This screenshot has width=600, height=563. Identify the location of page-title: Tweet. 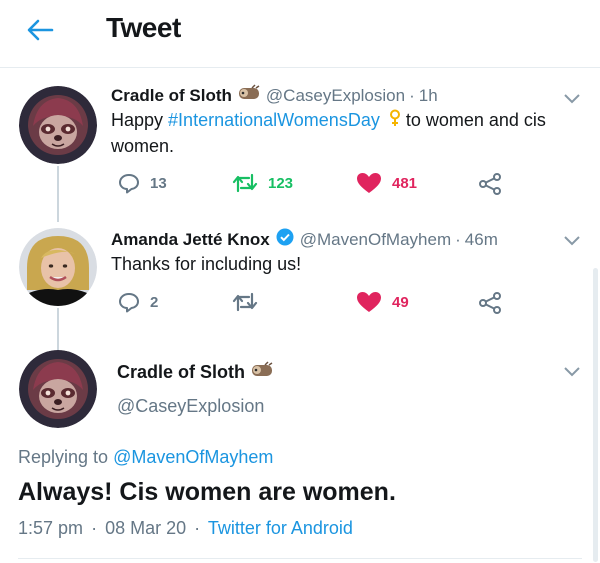
(143, 27).